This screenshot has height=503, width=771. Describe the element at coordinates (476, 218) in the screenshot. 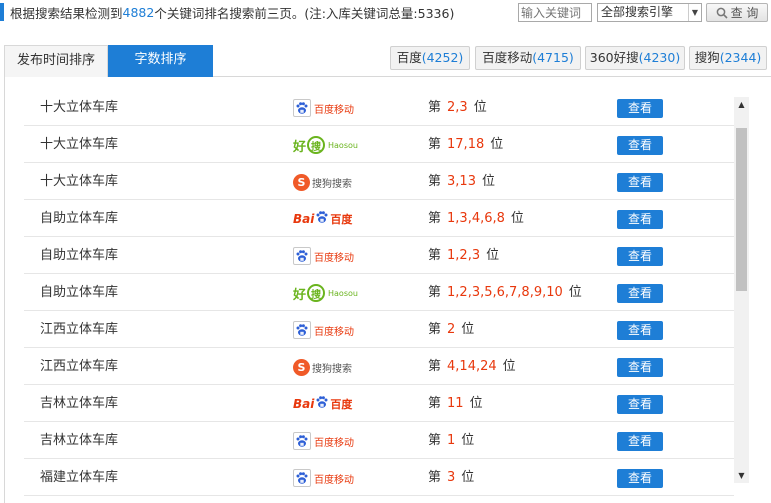

I see `rank-positions: 1,3,4,6,8` at that location.